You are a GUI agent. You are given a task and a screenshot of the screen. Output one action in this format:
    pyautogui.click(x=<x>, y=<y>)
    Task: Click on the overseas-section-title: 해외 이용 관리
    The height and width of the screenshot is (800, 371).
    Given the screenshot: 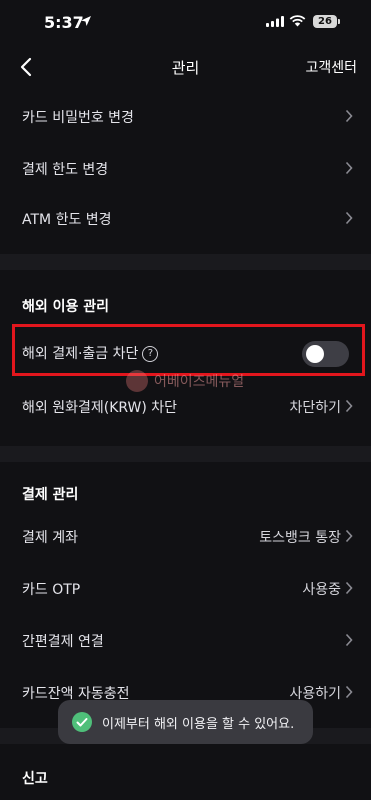 What is the action you would take?
    pyautogui.click(x=66, y=307)
    